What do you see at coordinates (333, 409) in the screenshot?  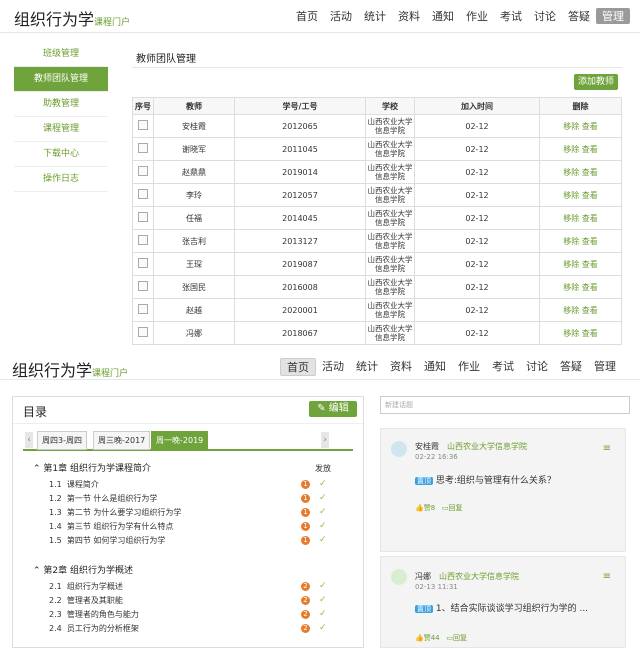 I see `edit-button: ✎ 编辑` at bounding box center [333, 409].